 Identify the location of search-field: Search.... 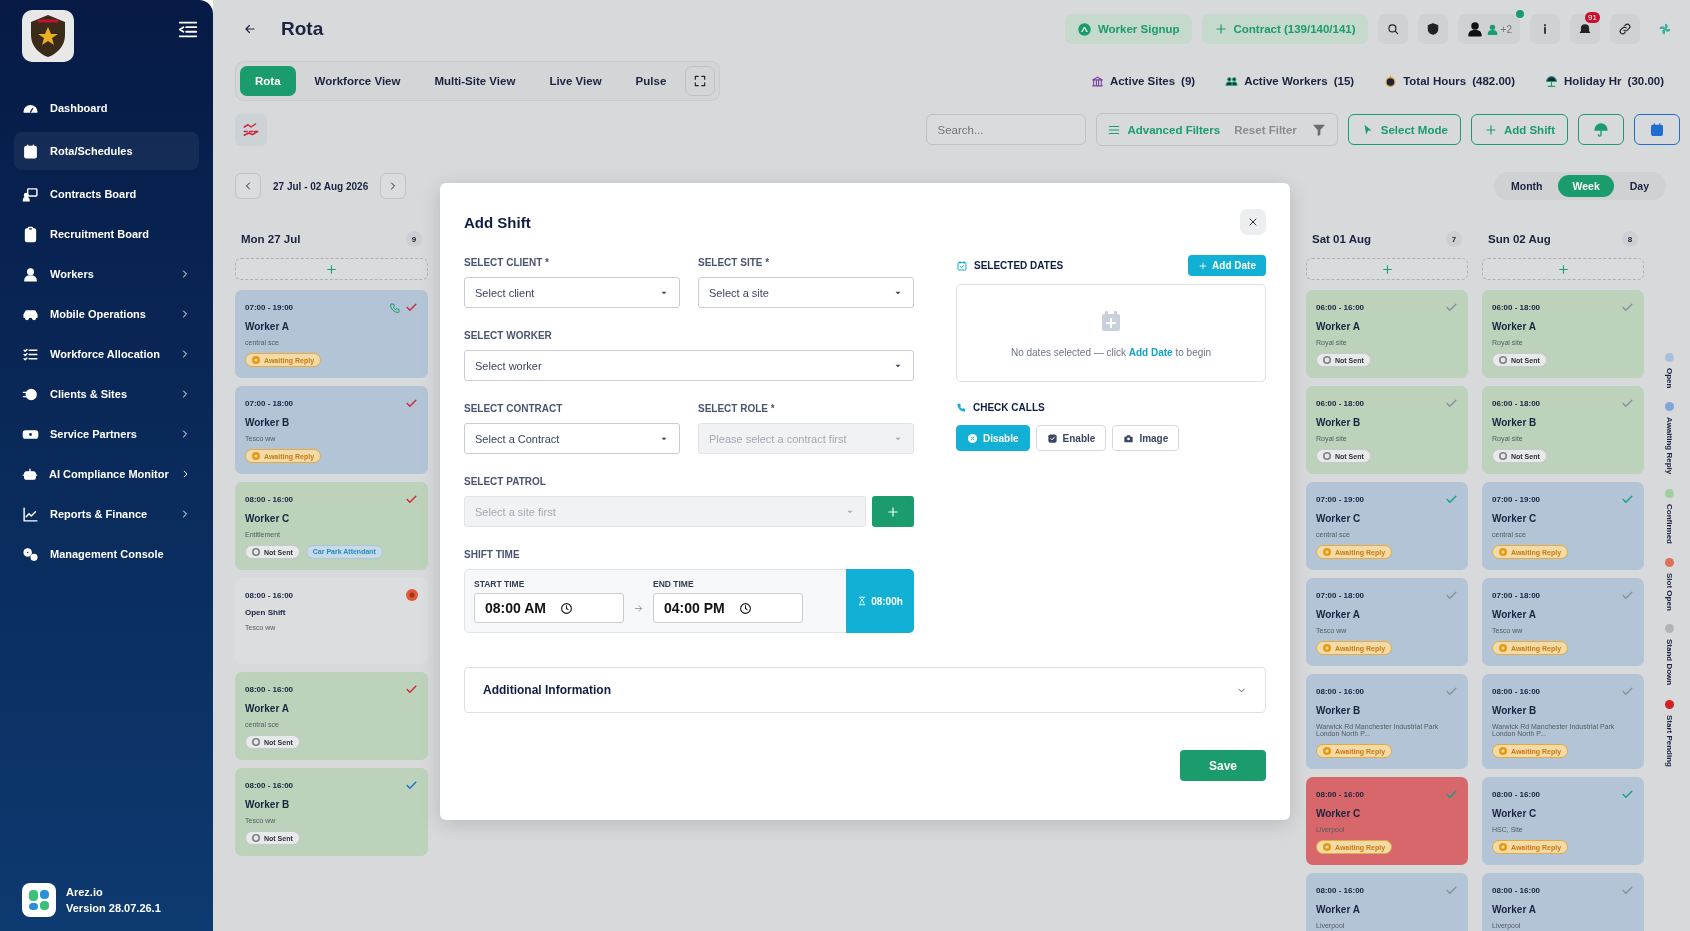
(1006, 129).